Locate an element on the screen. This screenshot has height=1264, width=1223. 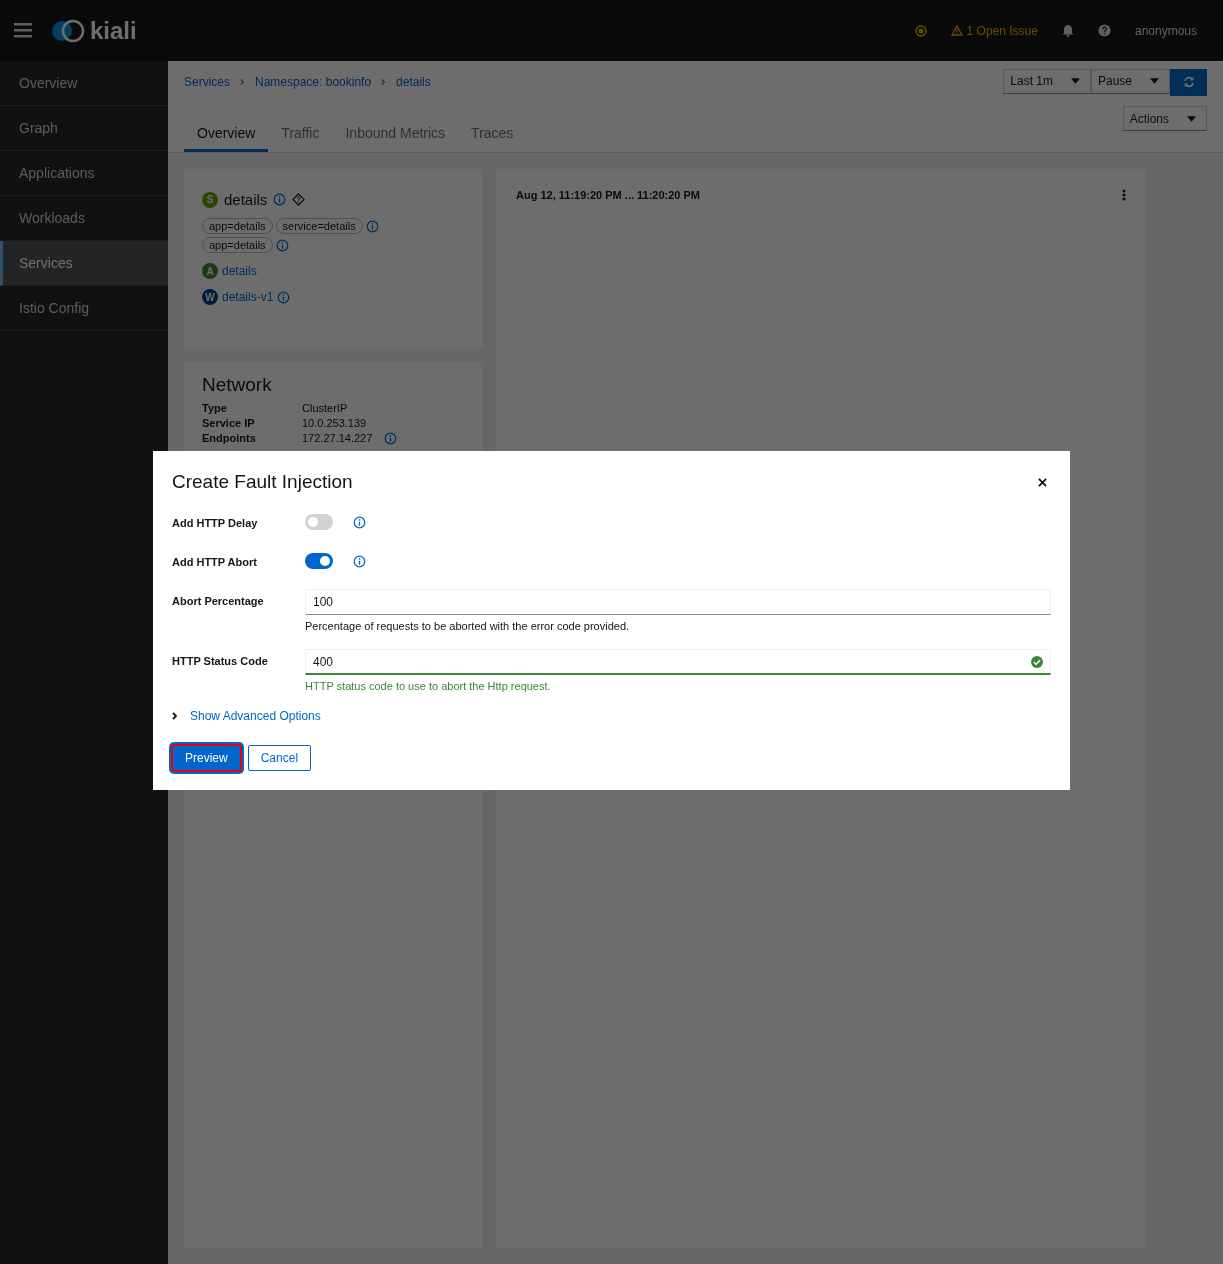
bell-icon is located at coordinates (1067, 30).